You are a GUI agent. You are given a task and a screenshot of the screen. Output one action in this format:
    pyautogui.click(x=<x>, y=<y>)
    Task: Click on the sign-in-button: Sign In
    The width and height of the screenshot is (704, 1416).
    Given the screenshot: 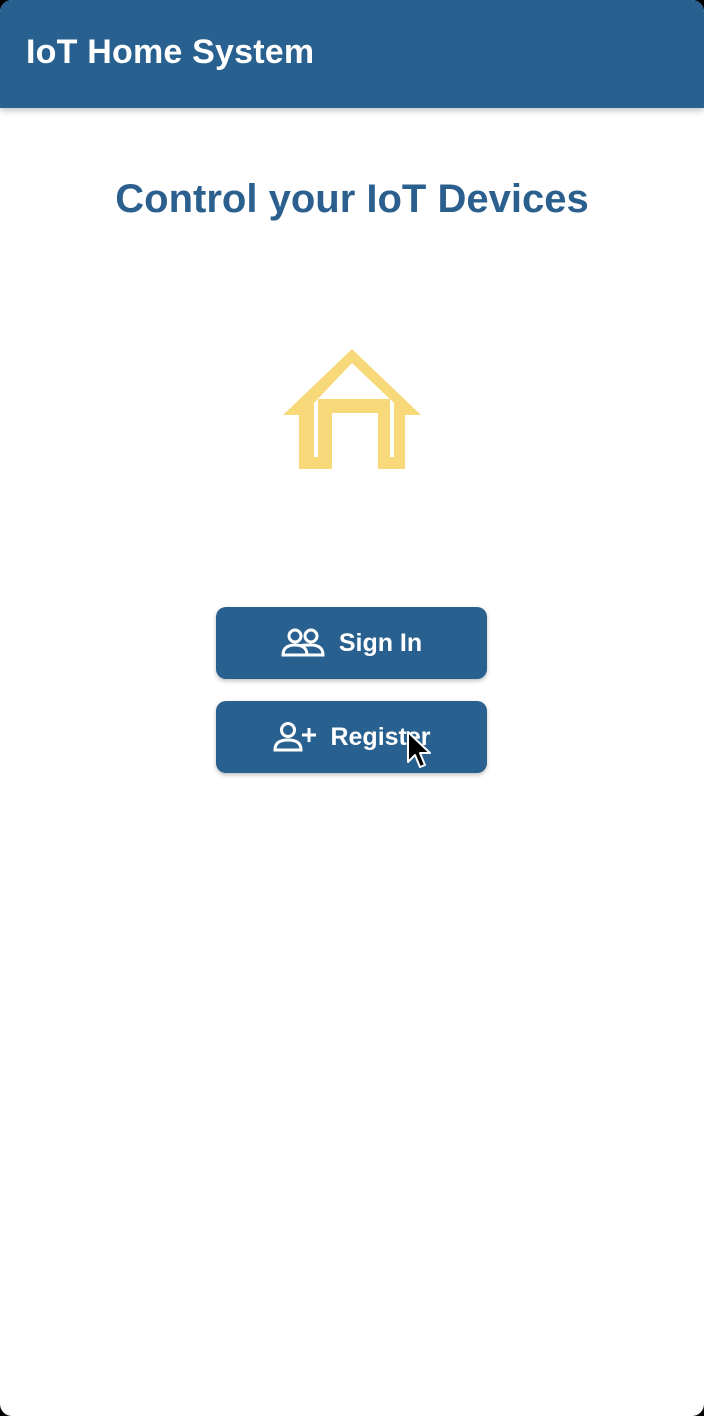 What is the action you would take?
    pyautogui.click(x=351, y=643)
    